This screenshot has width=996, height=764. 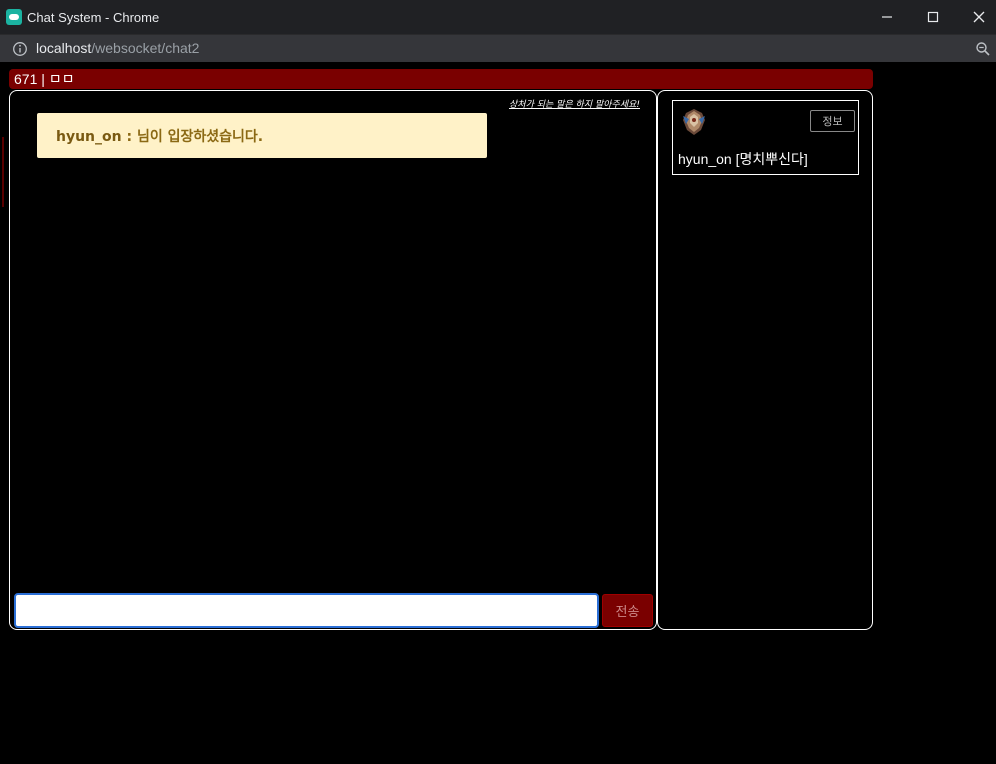 I want to click on user-card: 정보 hyun_on [명치뿌신다], so click(x=765, y=137).